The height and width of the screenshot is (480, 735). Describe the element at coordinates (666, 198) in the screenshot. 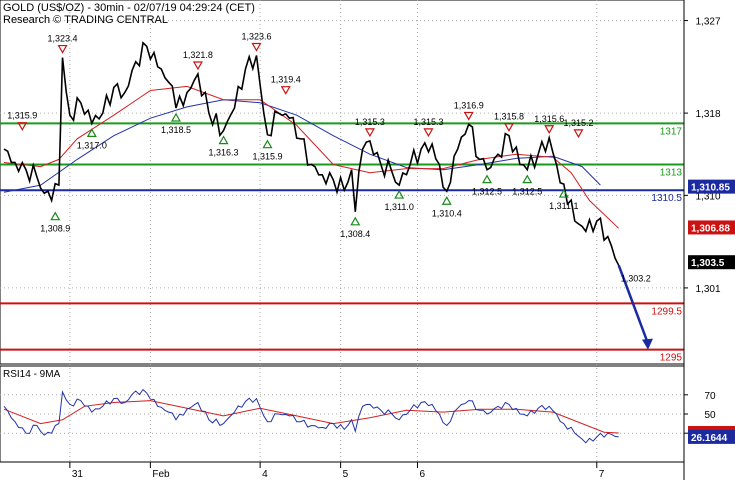

I see `level-label-1310.5: 1310.5` at that location.